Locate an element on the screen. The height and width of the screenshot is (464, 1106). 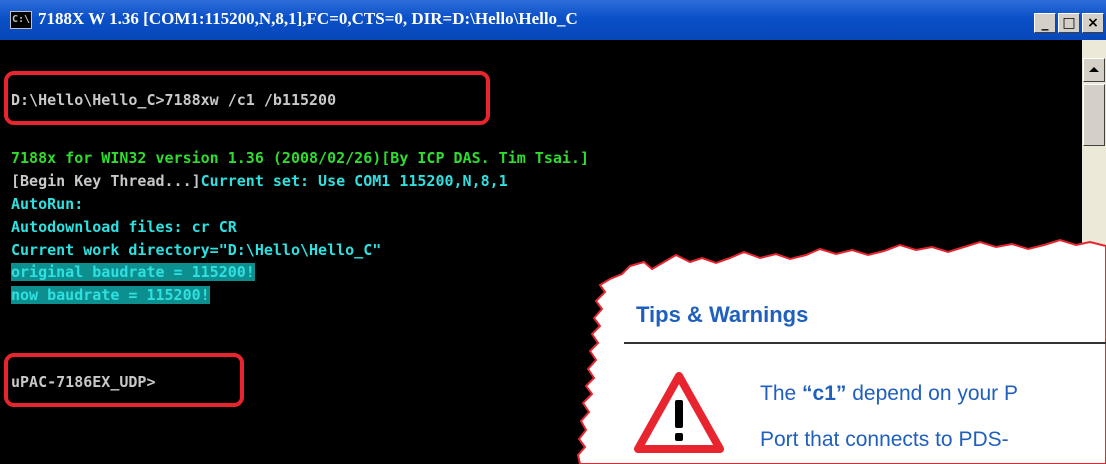
warning-line-1-prefix: The is located at coordinates (781, 393).